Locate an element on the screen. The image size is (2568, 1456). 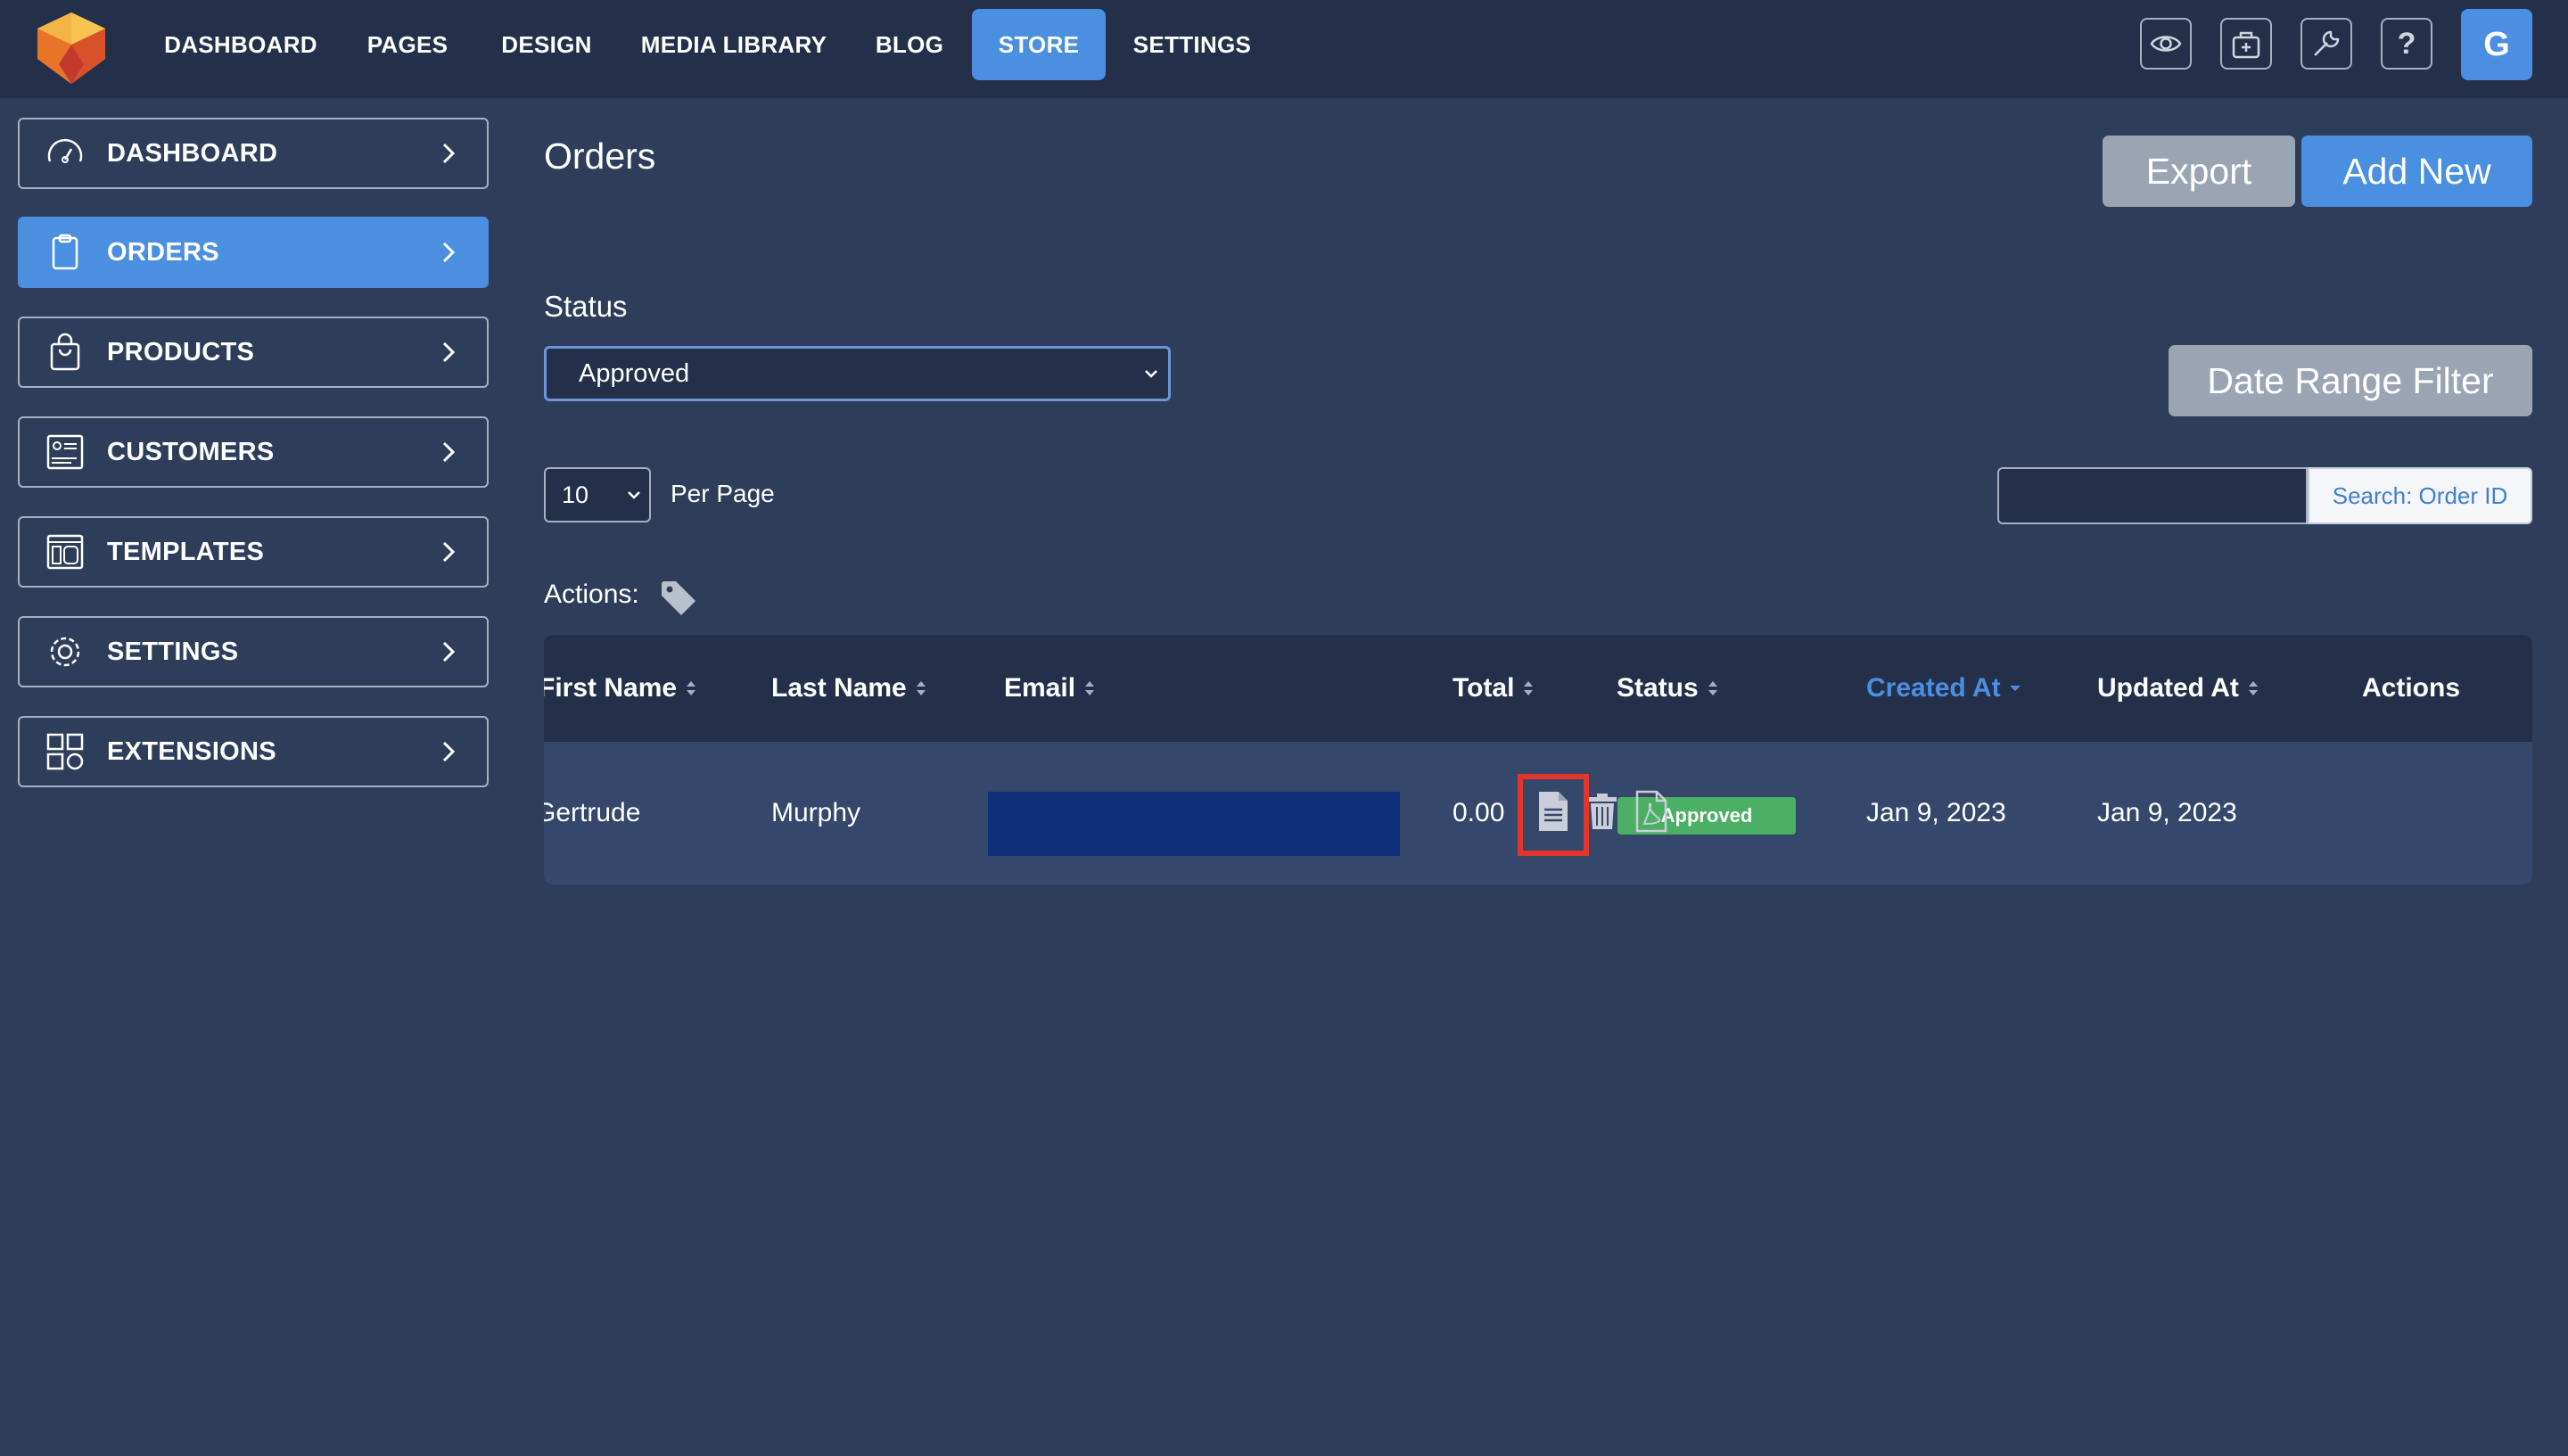
store-icon is located at coordinates (2246, 45).